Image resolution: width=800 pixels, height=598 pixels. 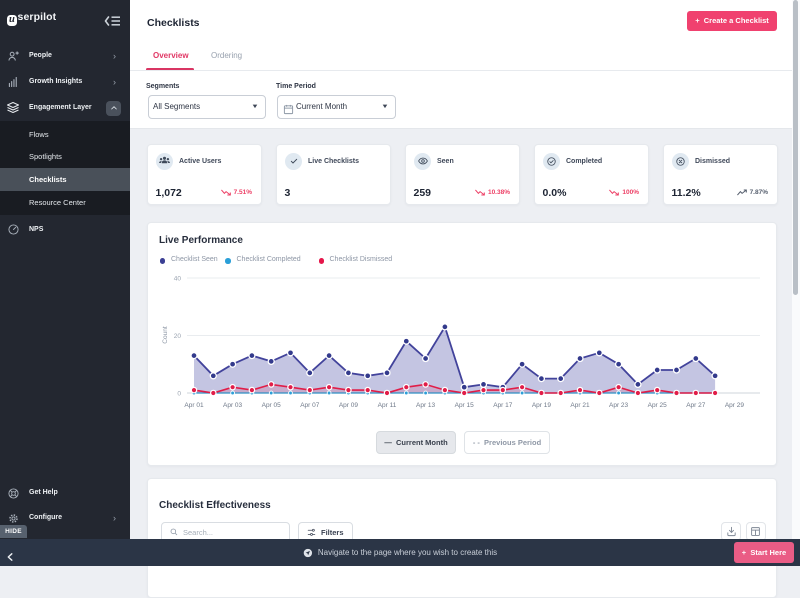 What do you see at coordinates (696, 405) in the screenshot?
I see `svg-text: Apr 27` at bounding box center [696, 405].